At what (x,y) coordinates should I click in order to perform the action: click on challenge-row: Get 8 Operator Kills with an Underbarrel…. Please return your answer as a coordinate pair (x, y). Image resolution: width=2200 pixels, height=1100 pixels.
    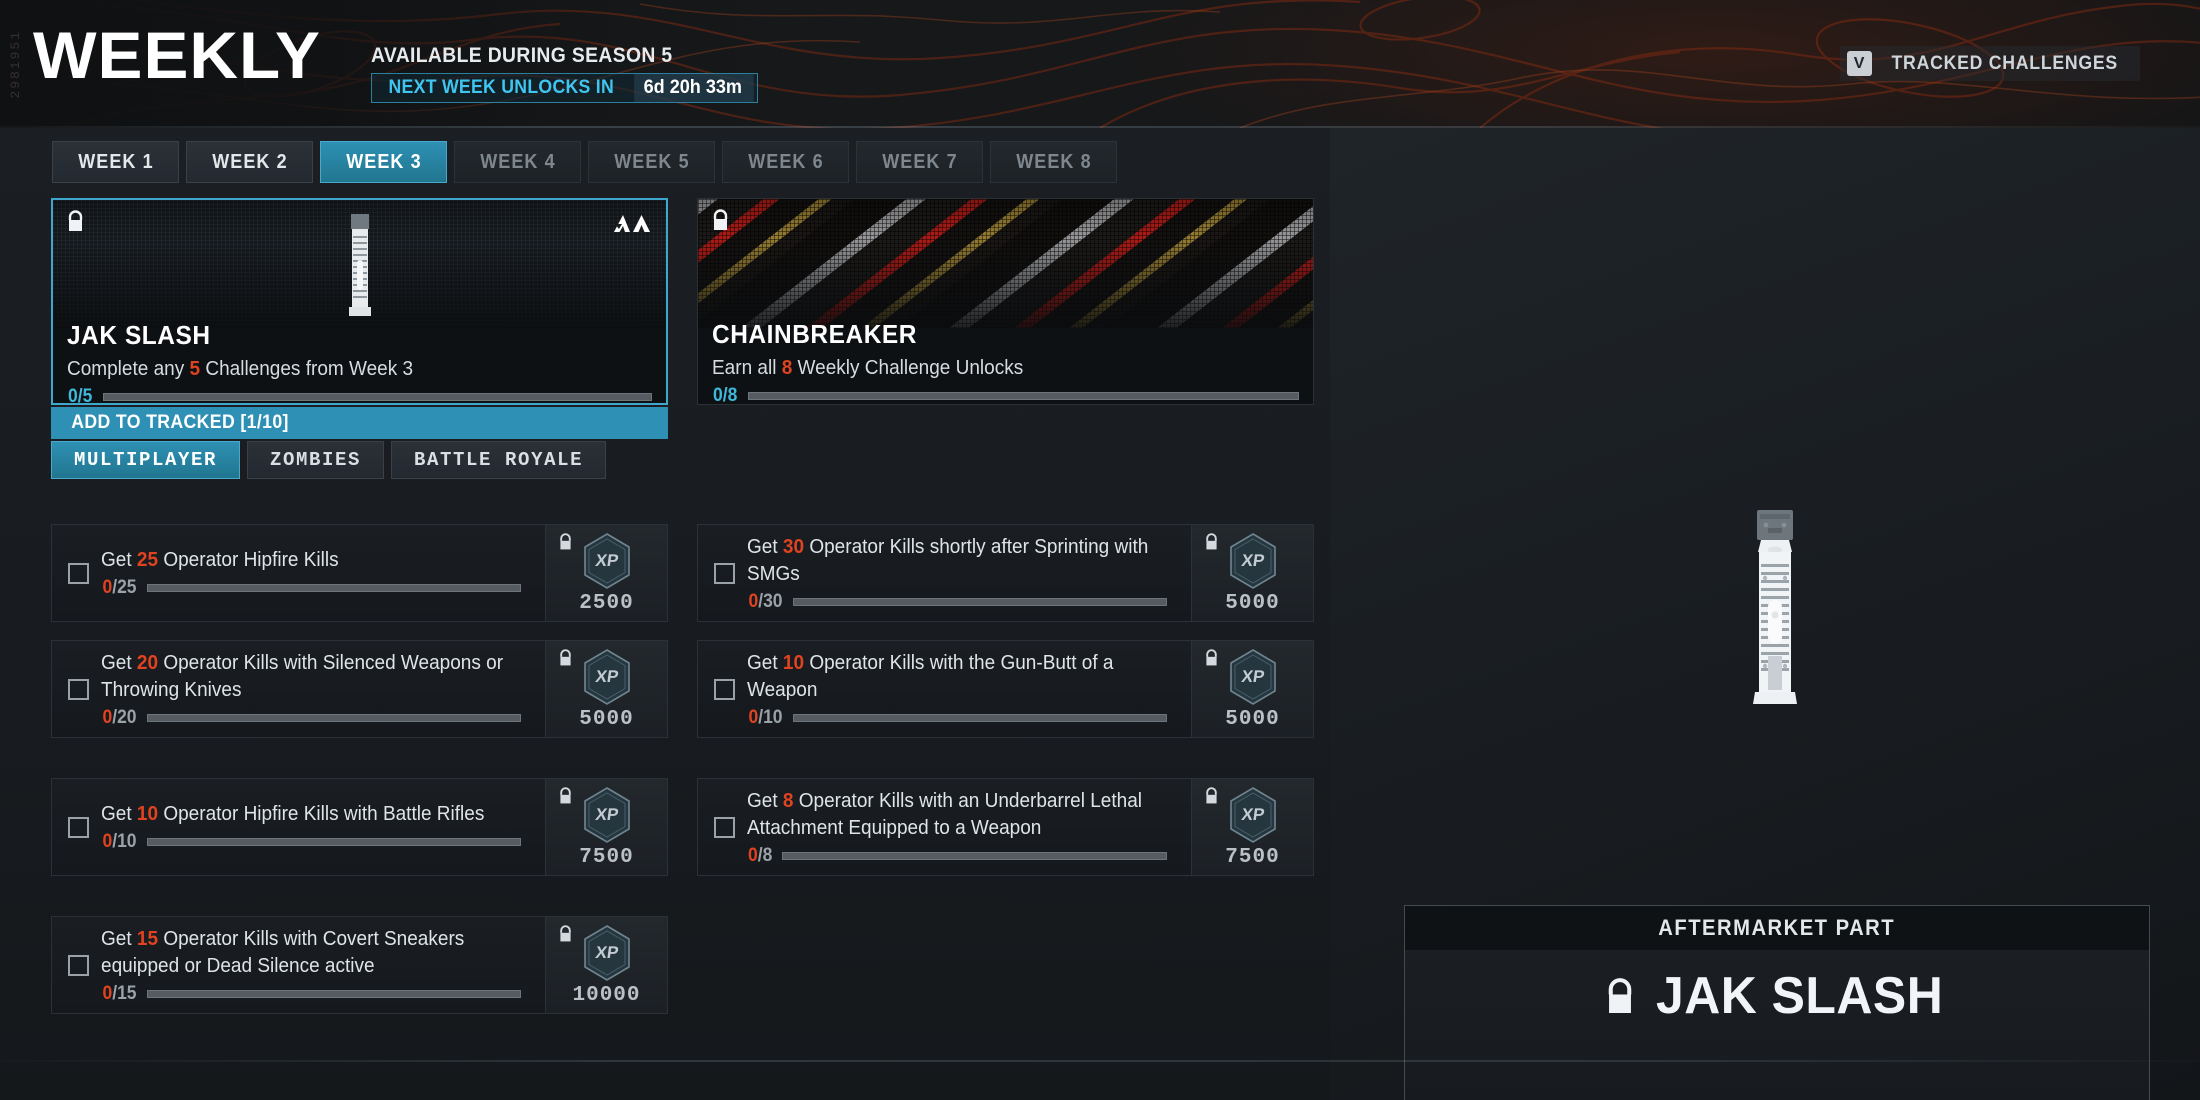
    Looking at the image, I should click on (1005, 827).